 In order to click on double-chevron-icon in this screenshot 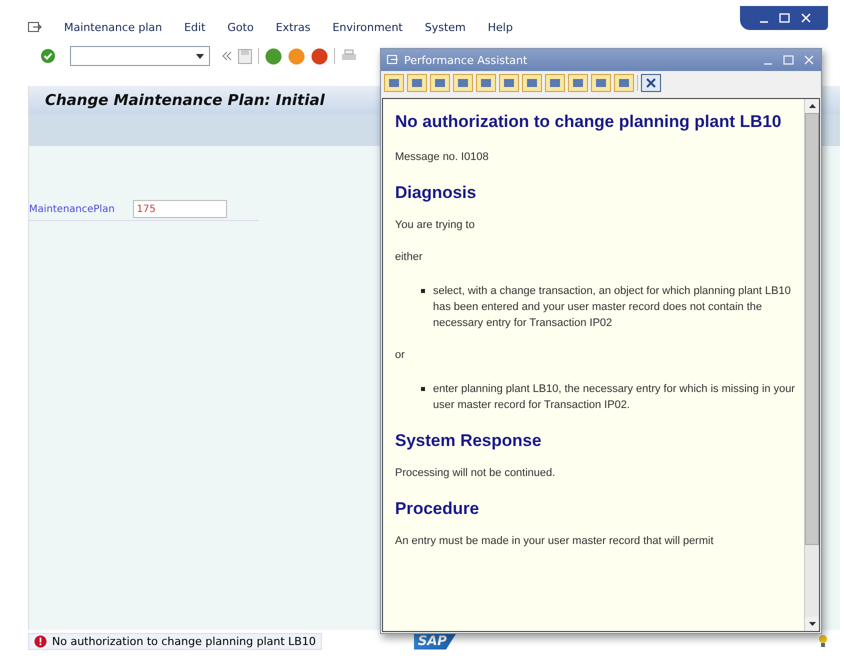, I will do `click(227, 56)`.